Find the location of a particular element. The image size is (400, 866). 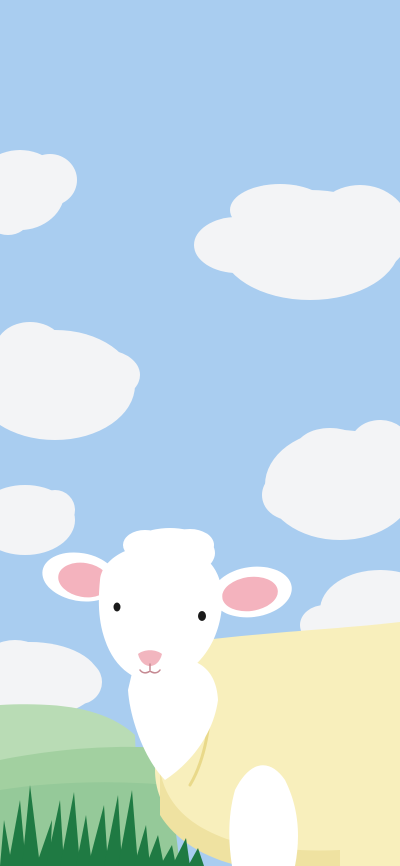

sheep-eye-right is located at coordinates (202, 616).